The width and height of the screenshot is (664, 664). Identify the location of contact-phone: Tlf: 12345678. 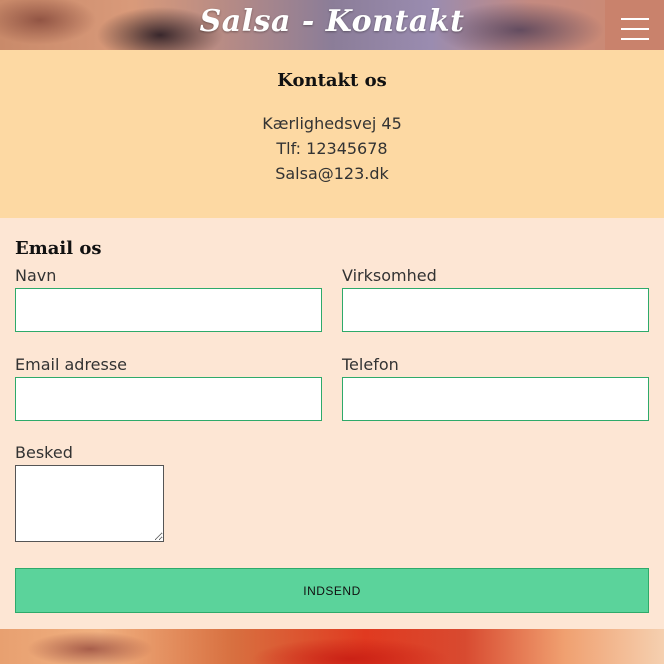
(332, 148).